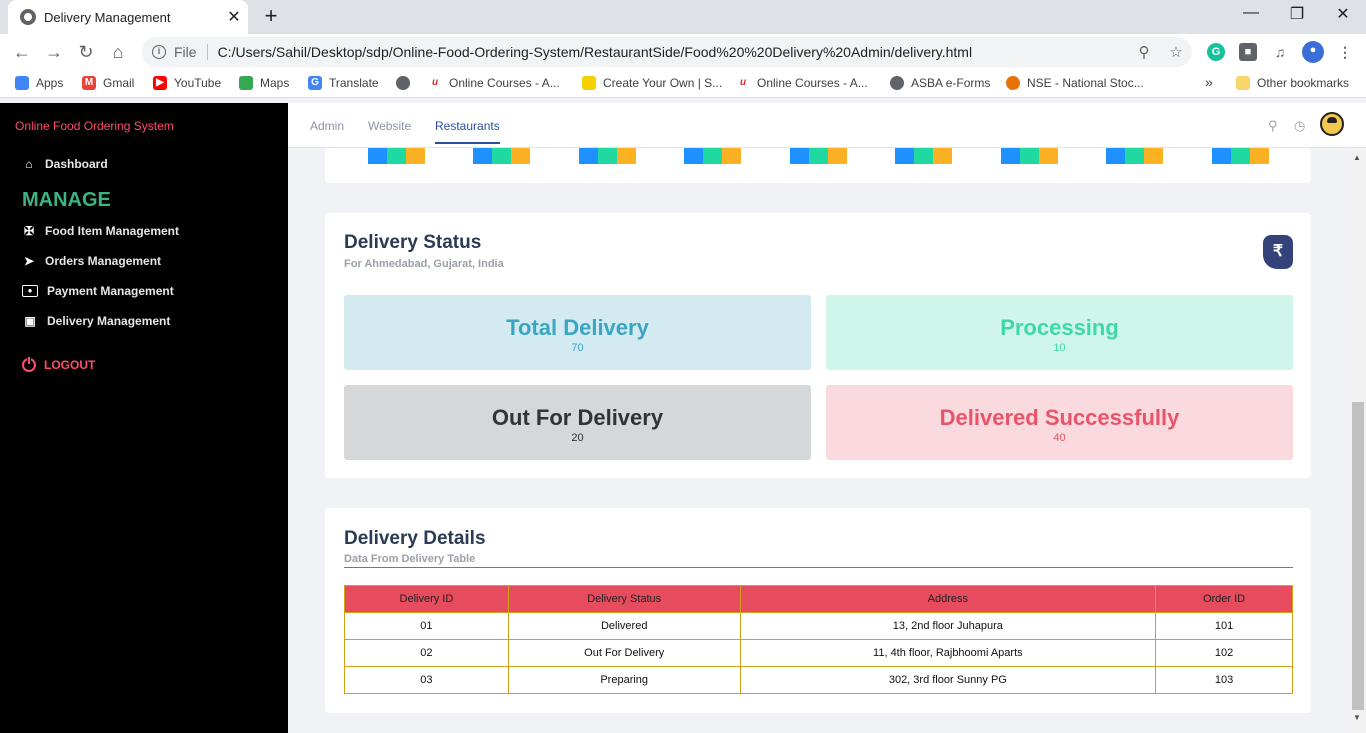  I want to click on table-cell: Delivered, so click(624, 626).